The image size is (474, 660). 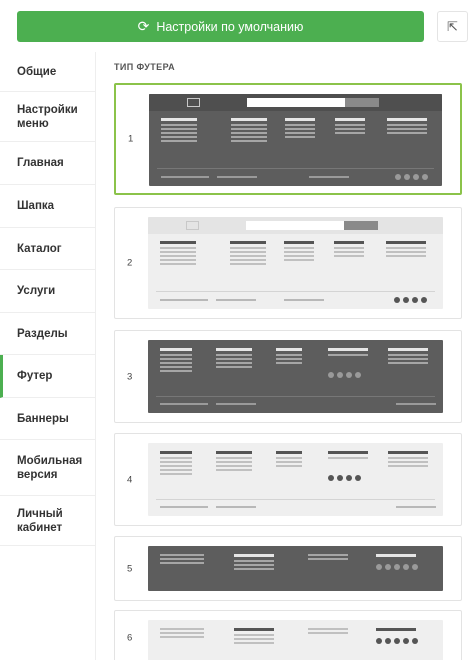 I want to click on sidebar-item-sections: Разделы, so click(x=48, y=334).